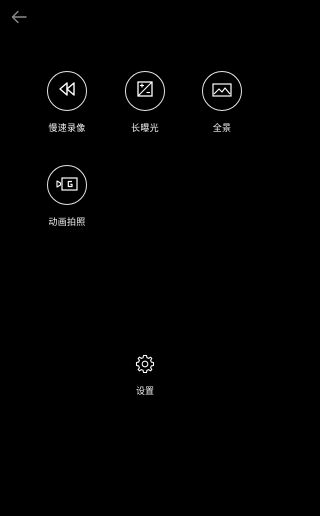 The height and width of the screenshot is (516, 320). I want to click on gif-camera-icon, so click(67, 185).